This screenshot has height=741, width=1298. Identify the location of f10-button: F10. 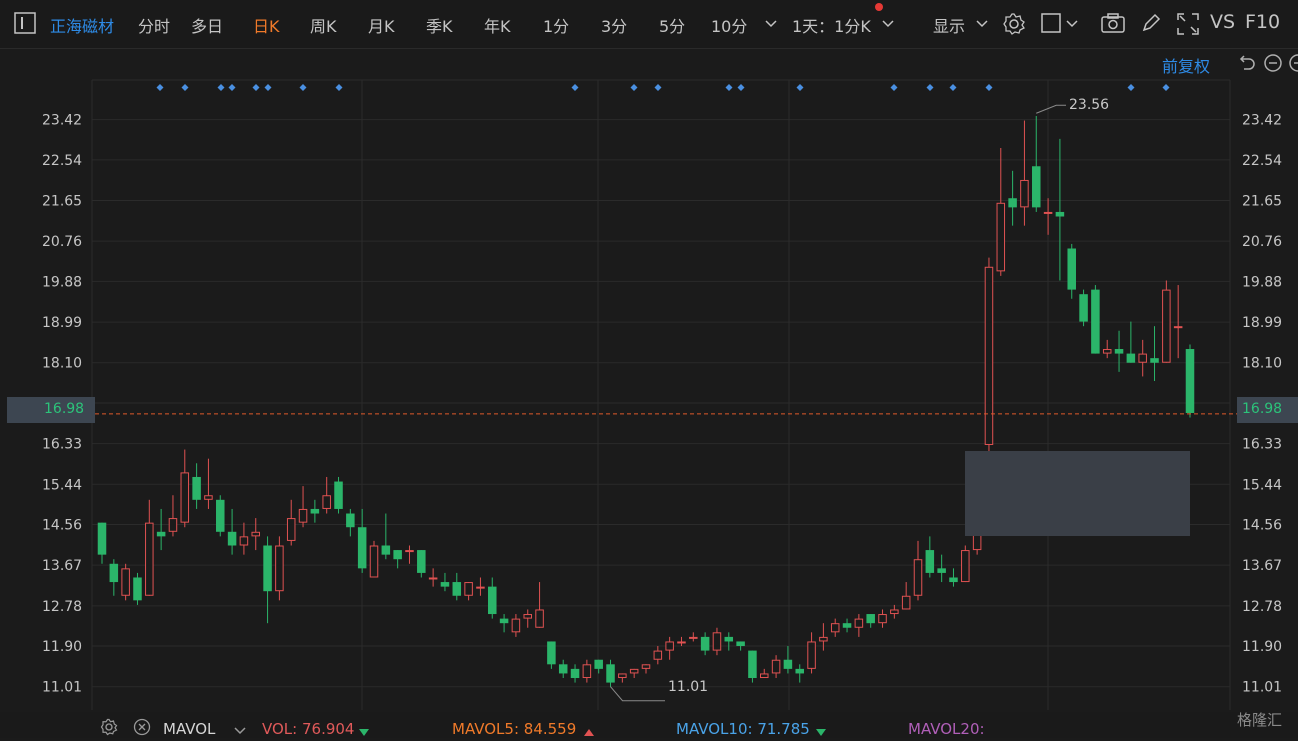
(1262, 22).